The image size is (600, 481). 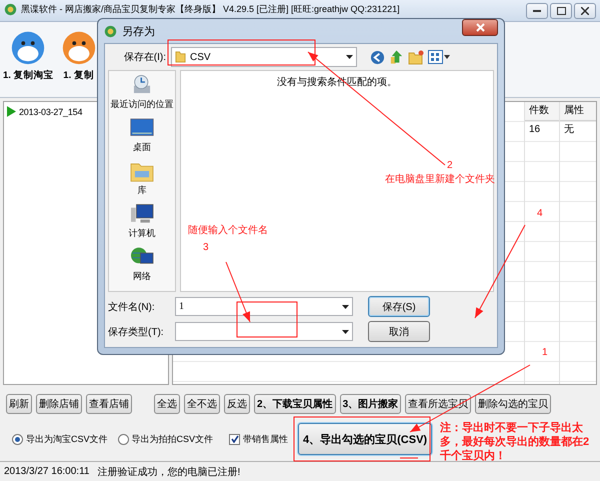 What do you see at coordinates (399, 331) in the screenshot?
I see `cancel-button: 取消` at bounding box center [399, 331].